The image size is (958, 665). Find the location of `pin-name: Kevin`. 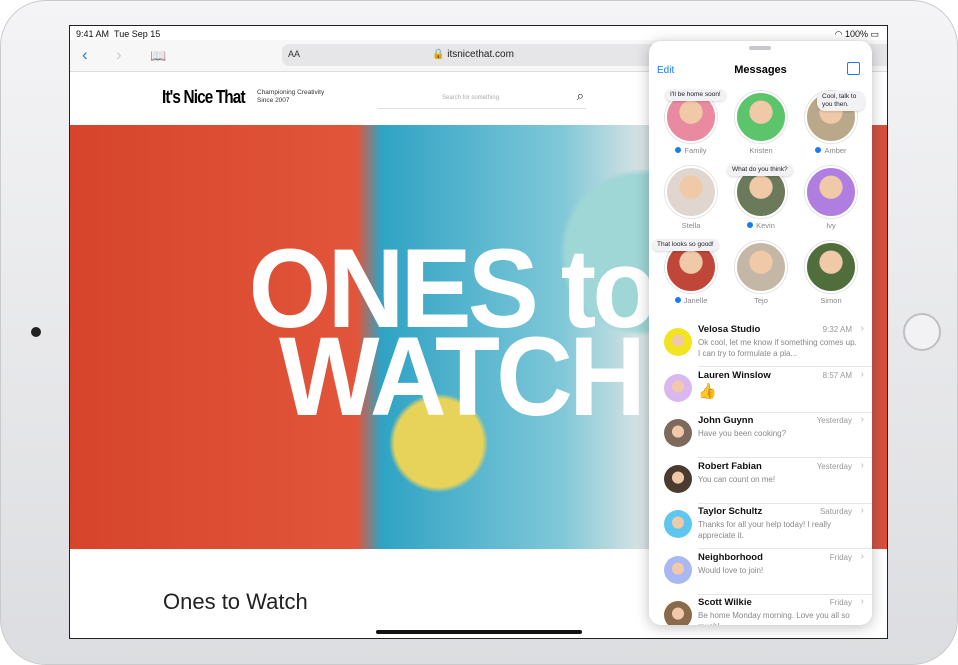

pin-name: Kevin is located at coordinates (761, 225).